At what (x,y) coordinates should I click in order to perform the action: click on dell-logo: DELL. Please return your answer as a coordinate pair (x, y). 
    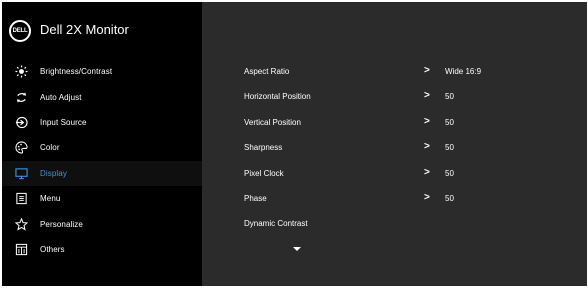
    Looking at the image, I should click on (20, 31).